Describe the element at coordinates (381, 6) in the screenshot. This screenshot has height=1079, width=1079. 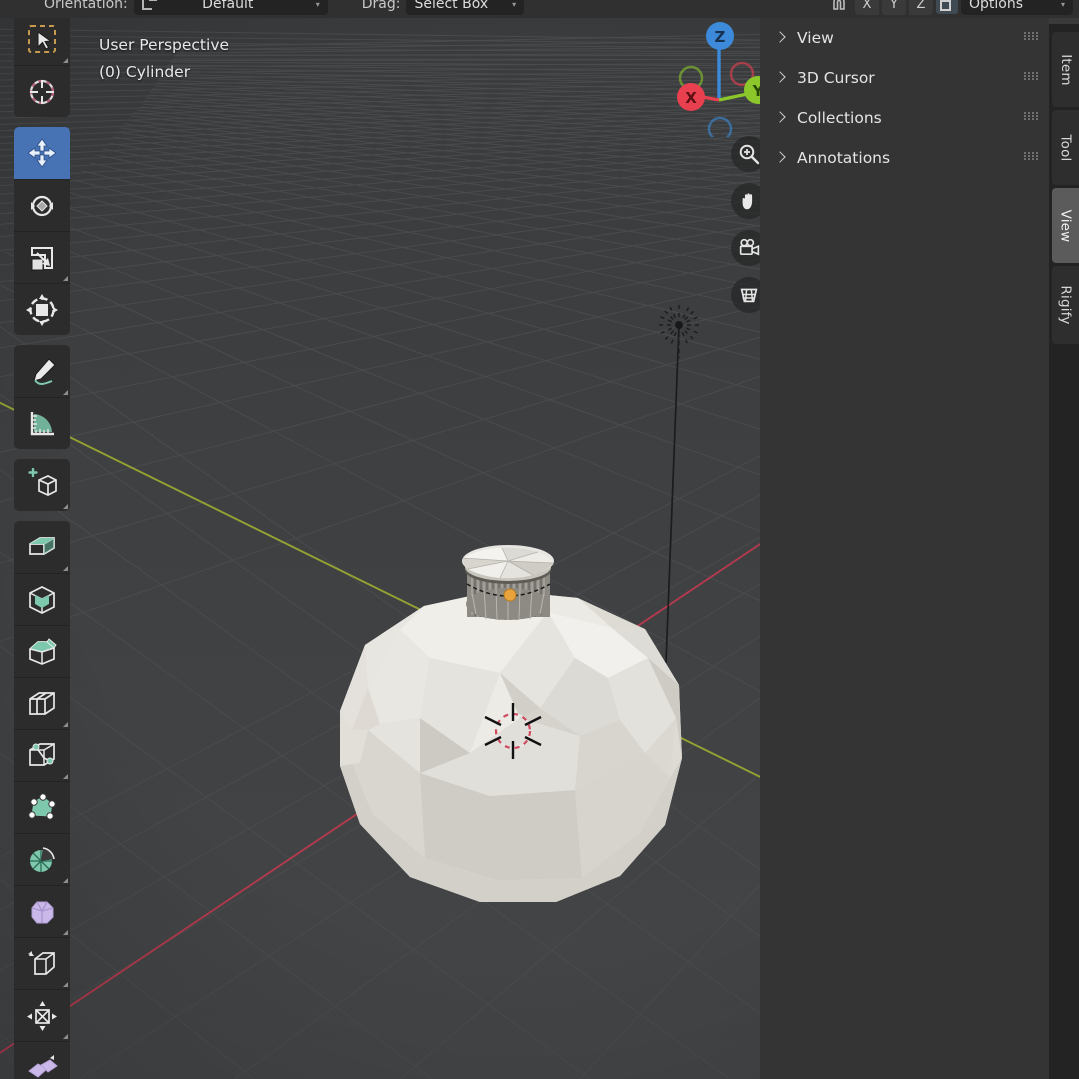
I see `drag-label: Drag:` at that location.